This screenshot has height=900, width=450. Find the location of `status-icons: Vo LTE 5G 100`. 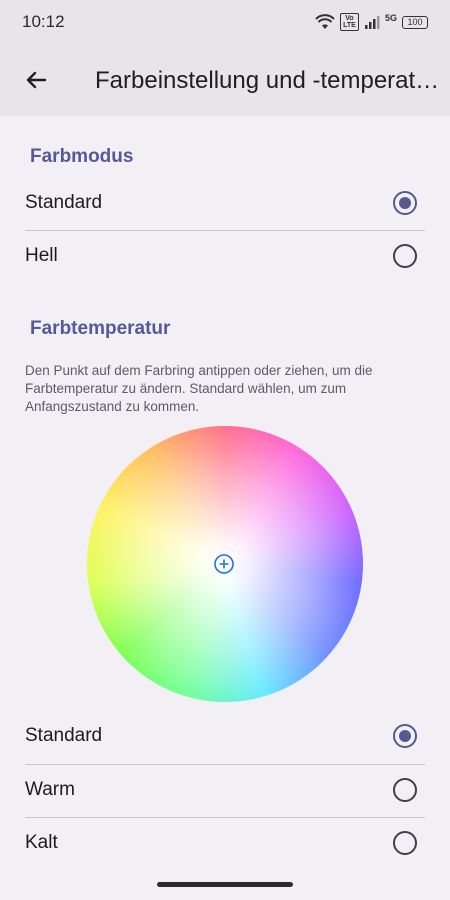

status-icons: Vo LTE 5G 100 is located at coordinates (371, 22).